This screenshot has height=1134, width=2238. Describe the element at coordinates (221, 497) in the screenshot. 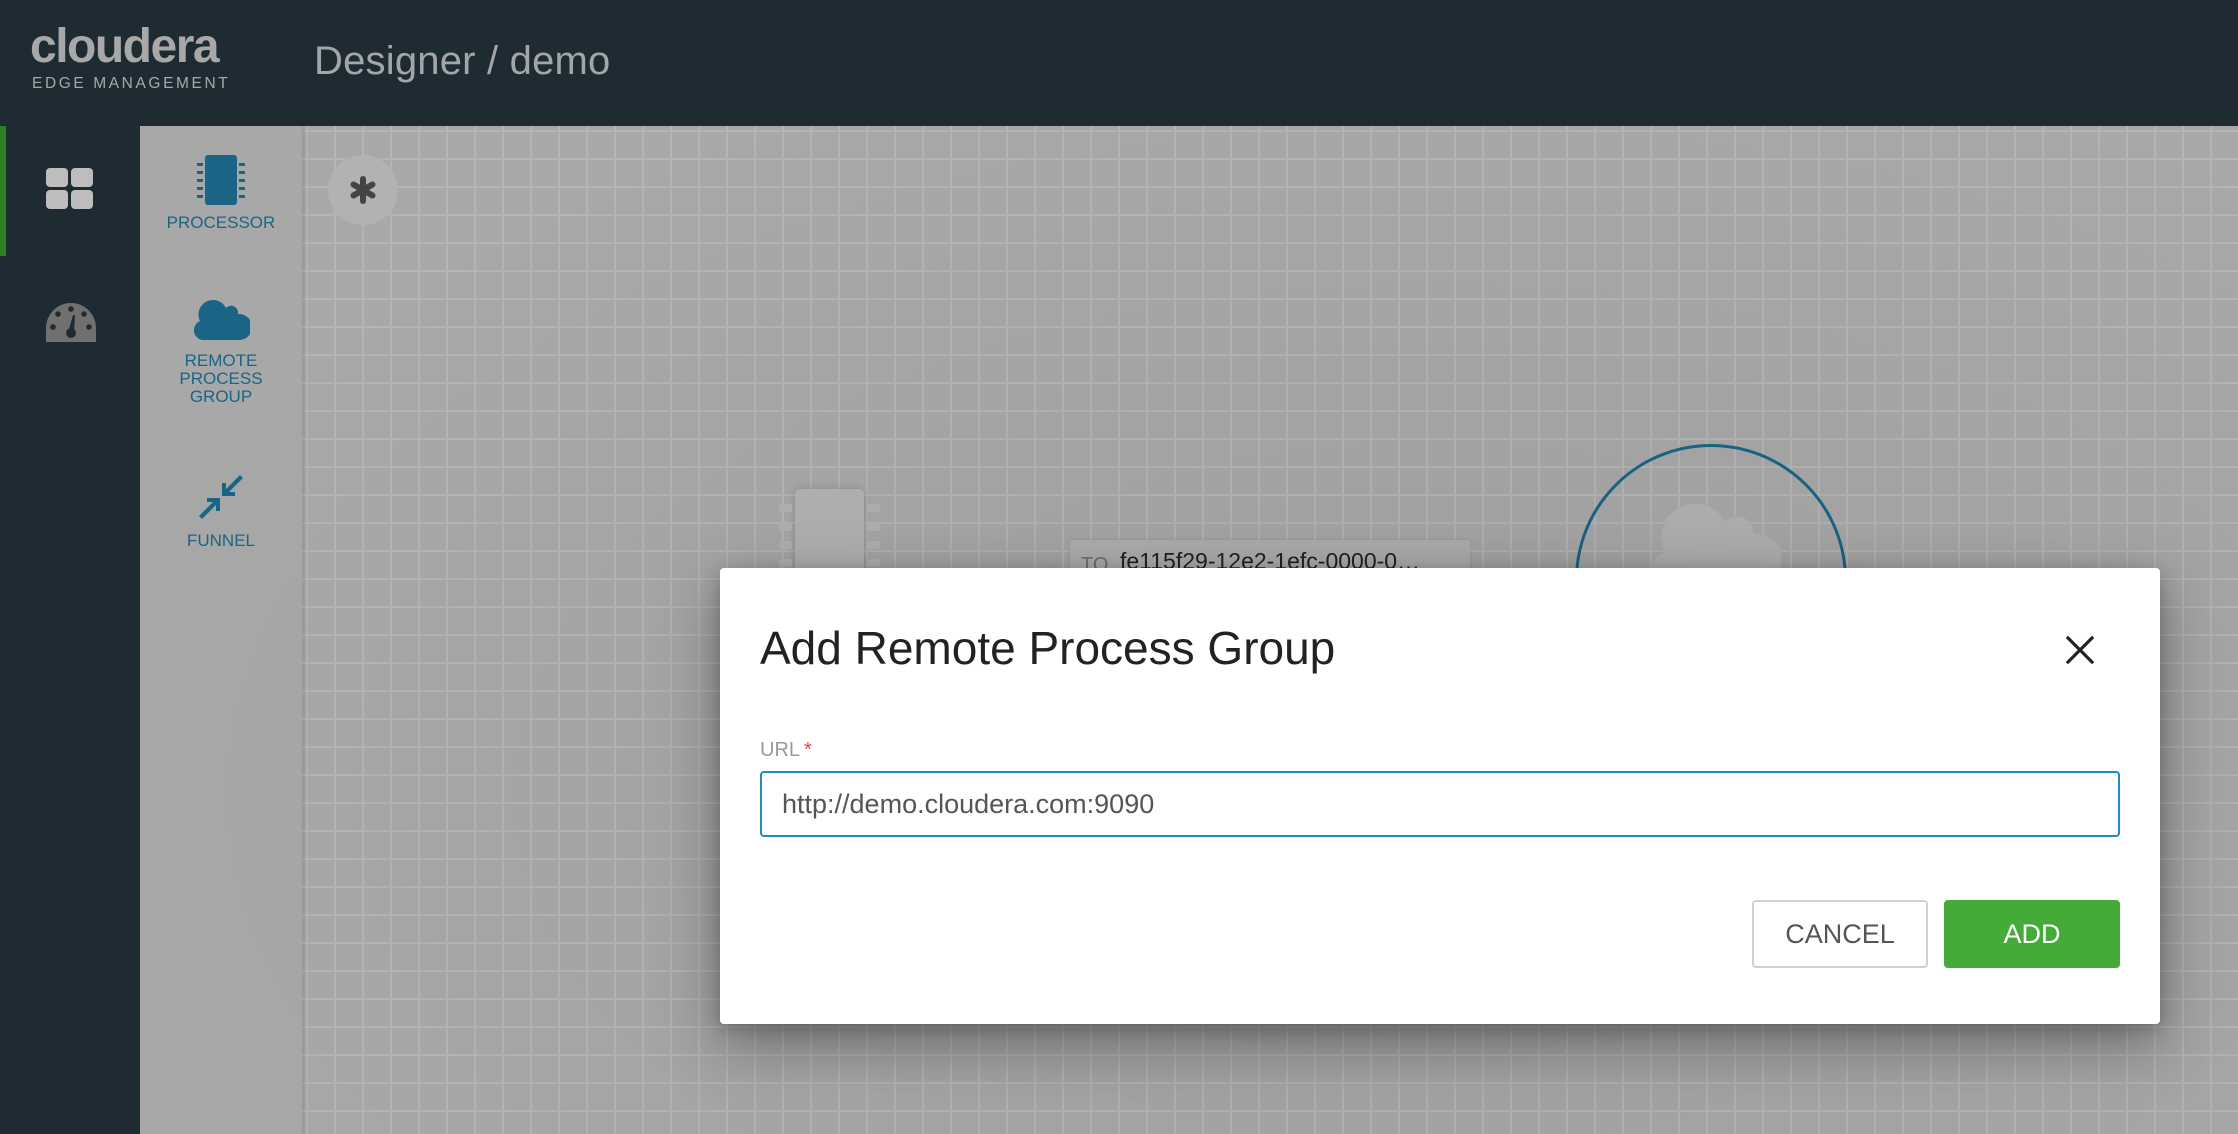

I see `funnel-arrows-icon` at that location.